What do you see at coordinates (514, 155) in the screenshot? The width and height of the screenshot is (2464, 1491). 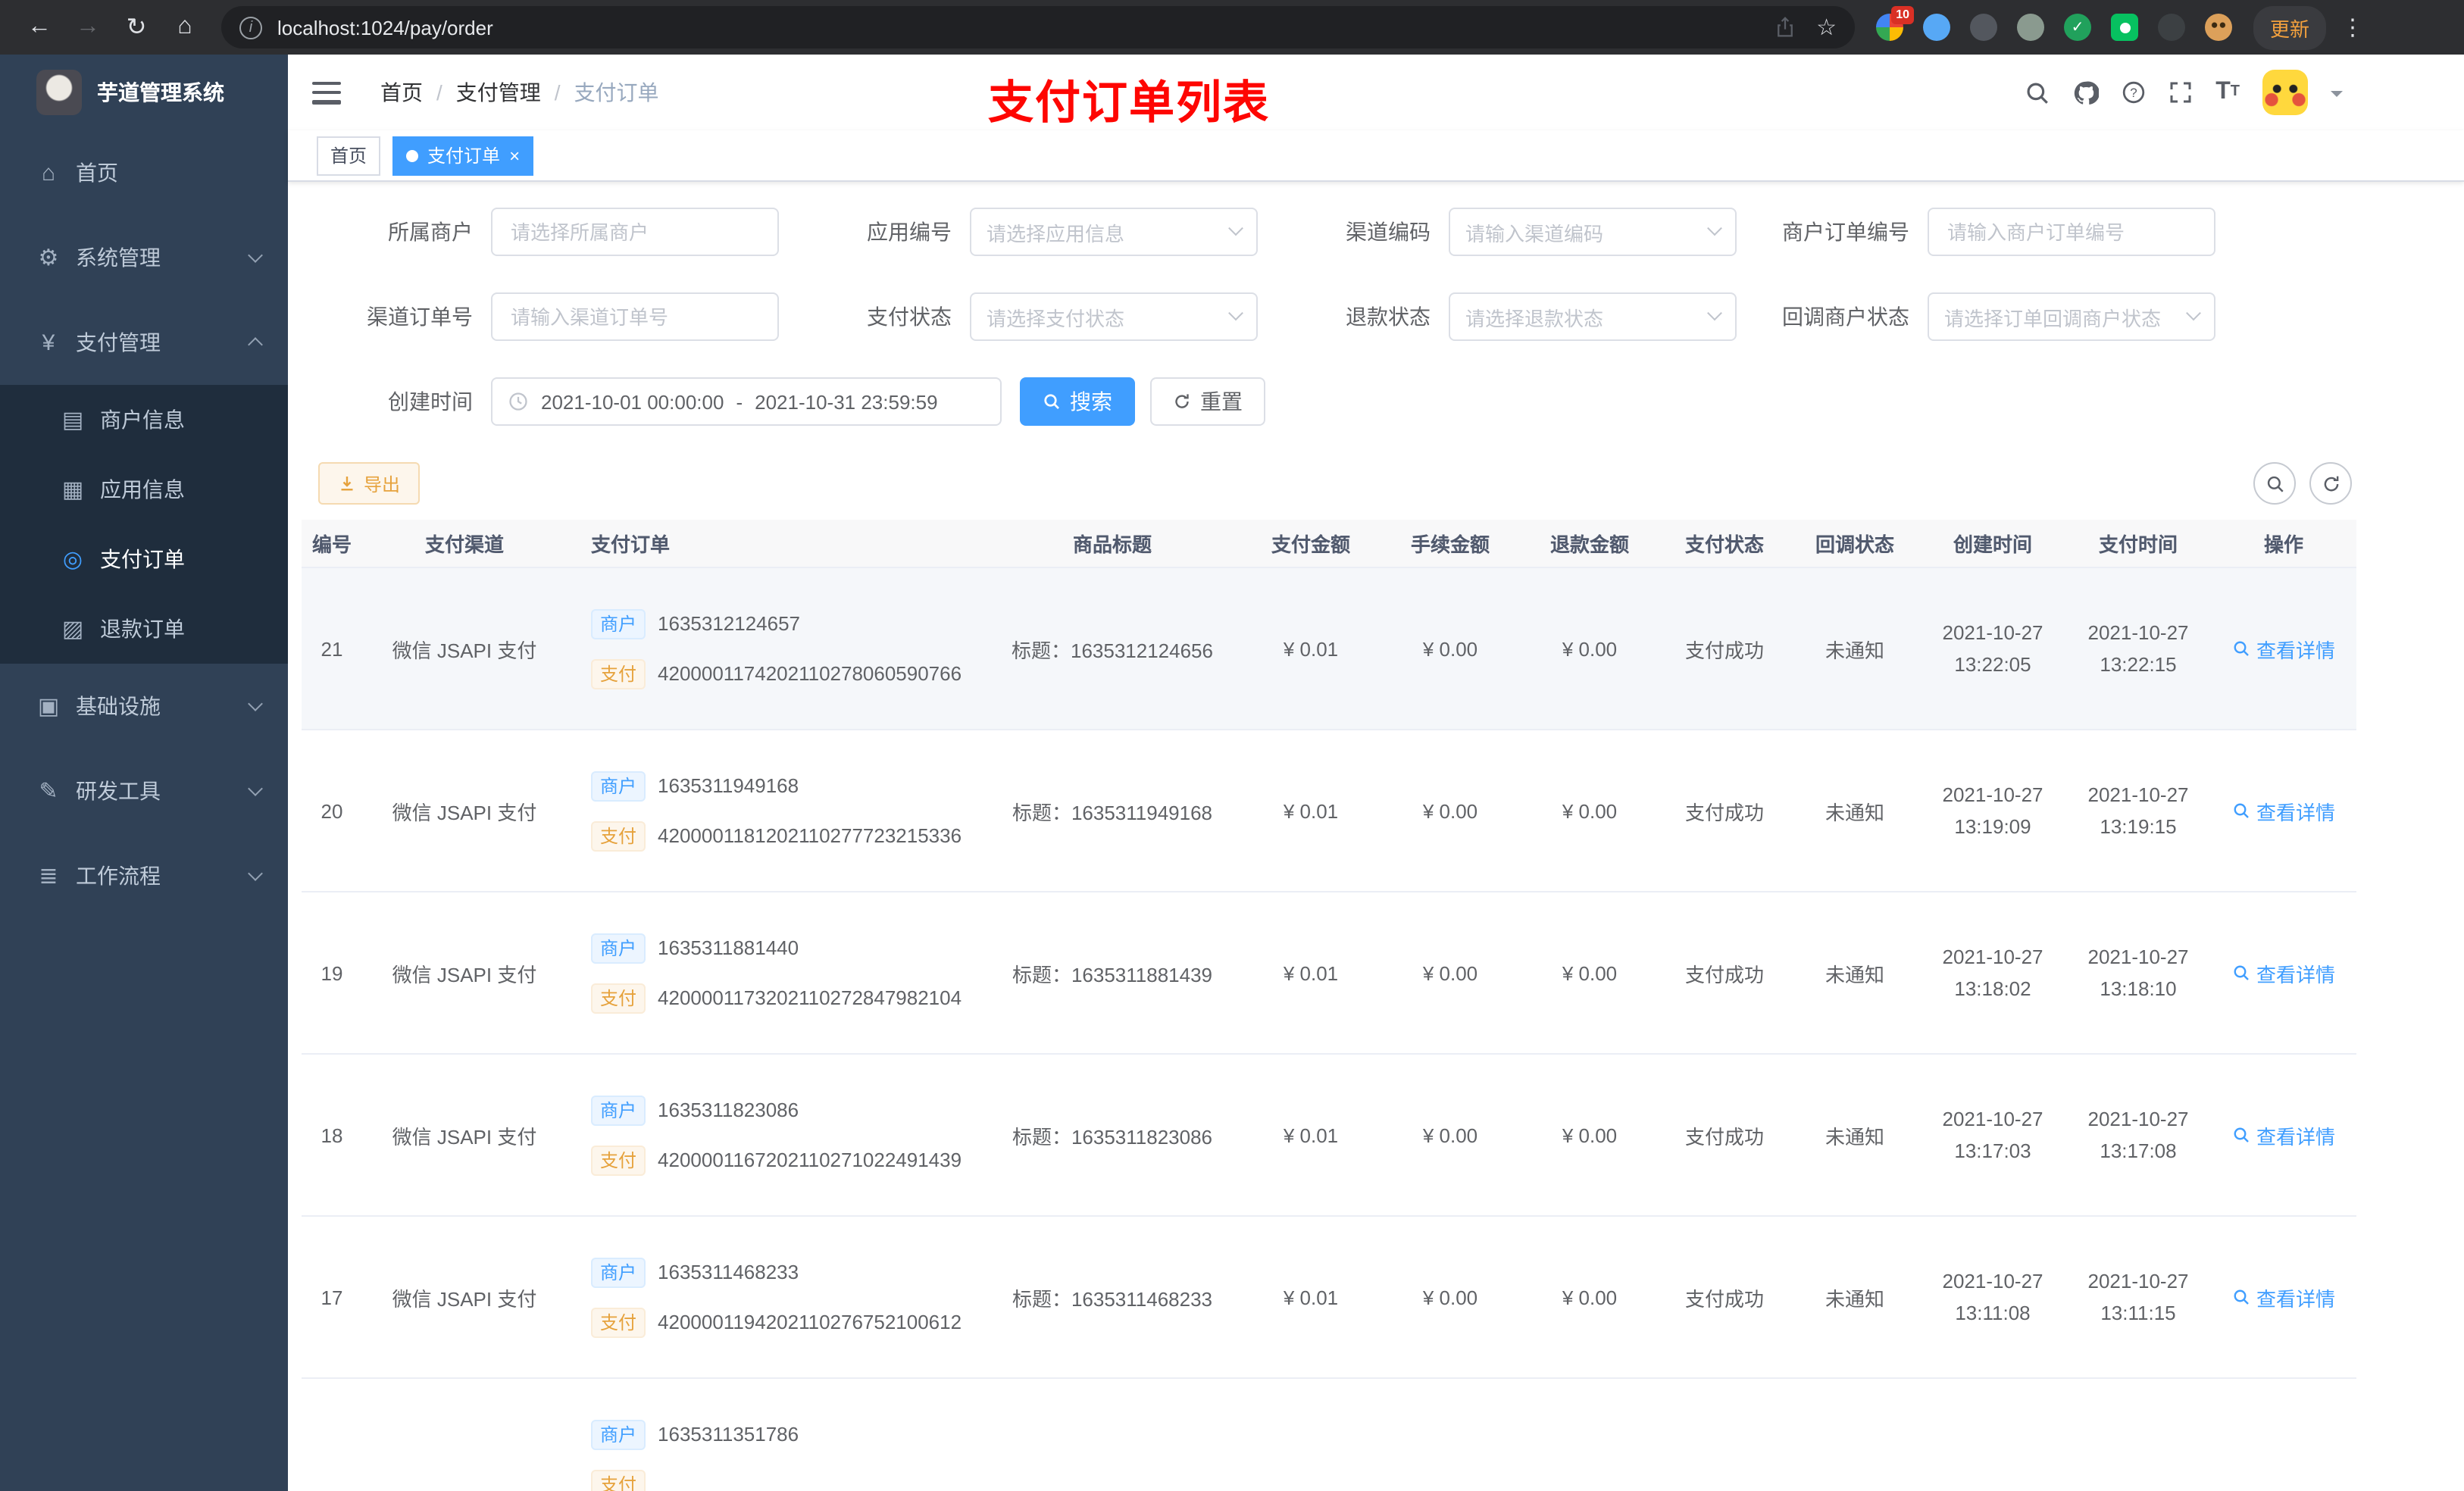 I see `close-icon: ×` at bounding box center [514, 155].